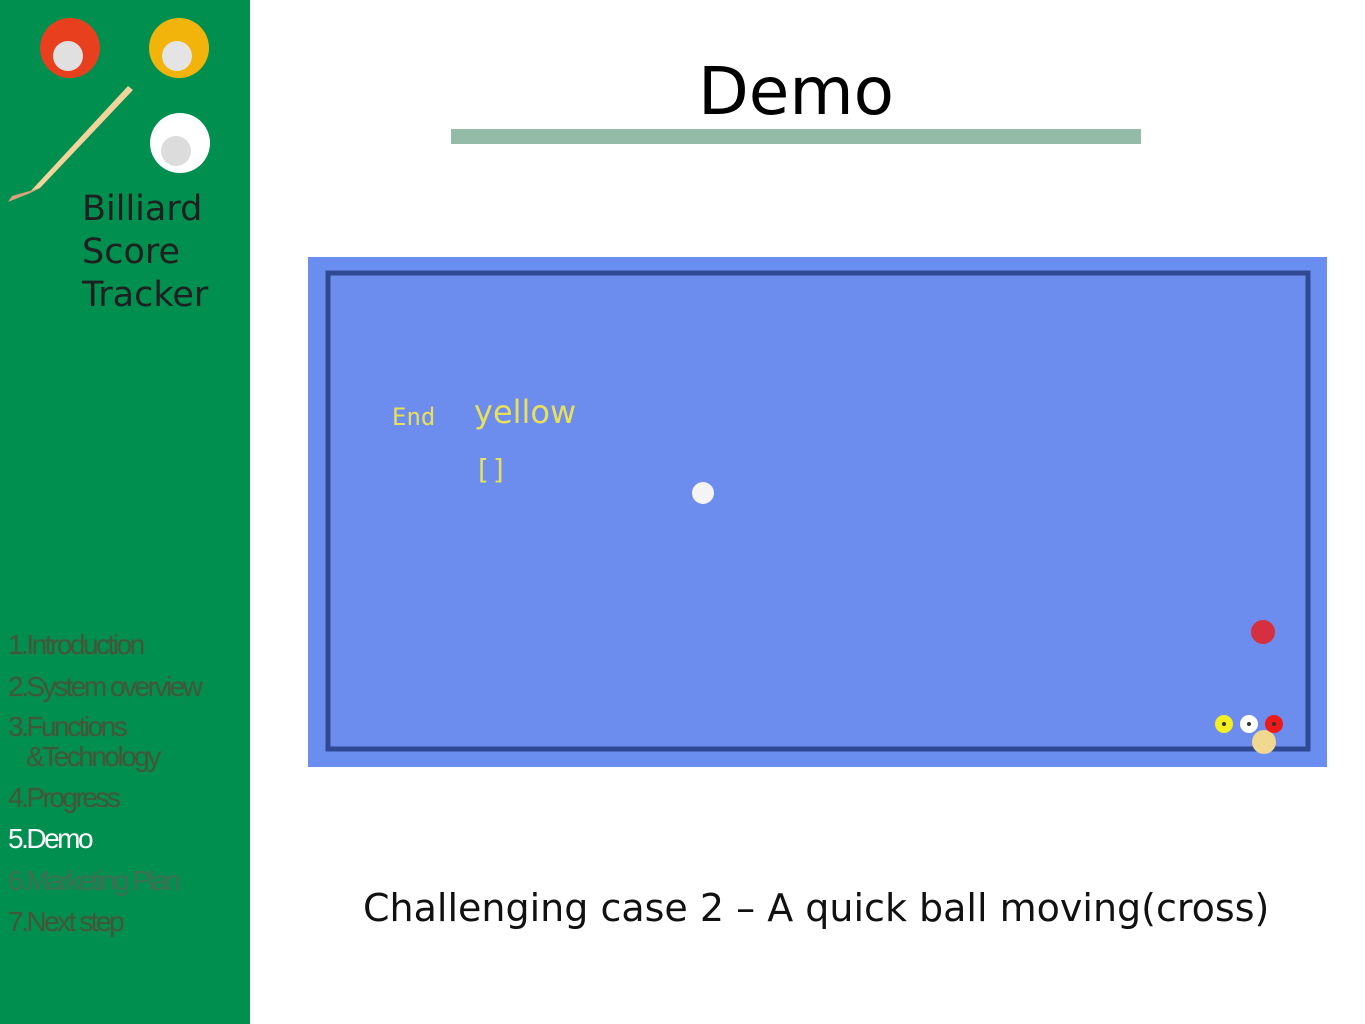  I want to click on nav-item-functions-line2: &Technology, so click(93, 756).